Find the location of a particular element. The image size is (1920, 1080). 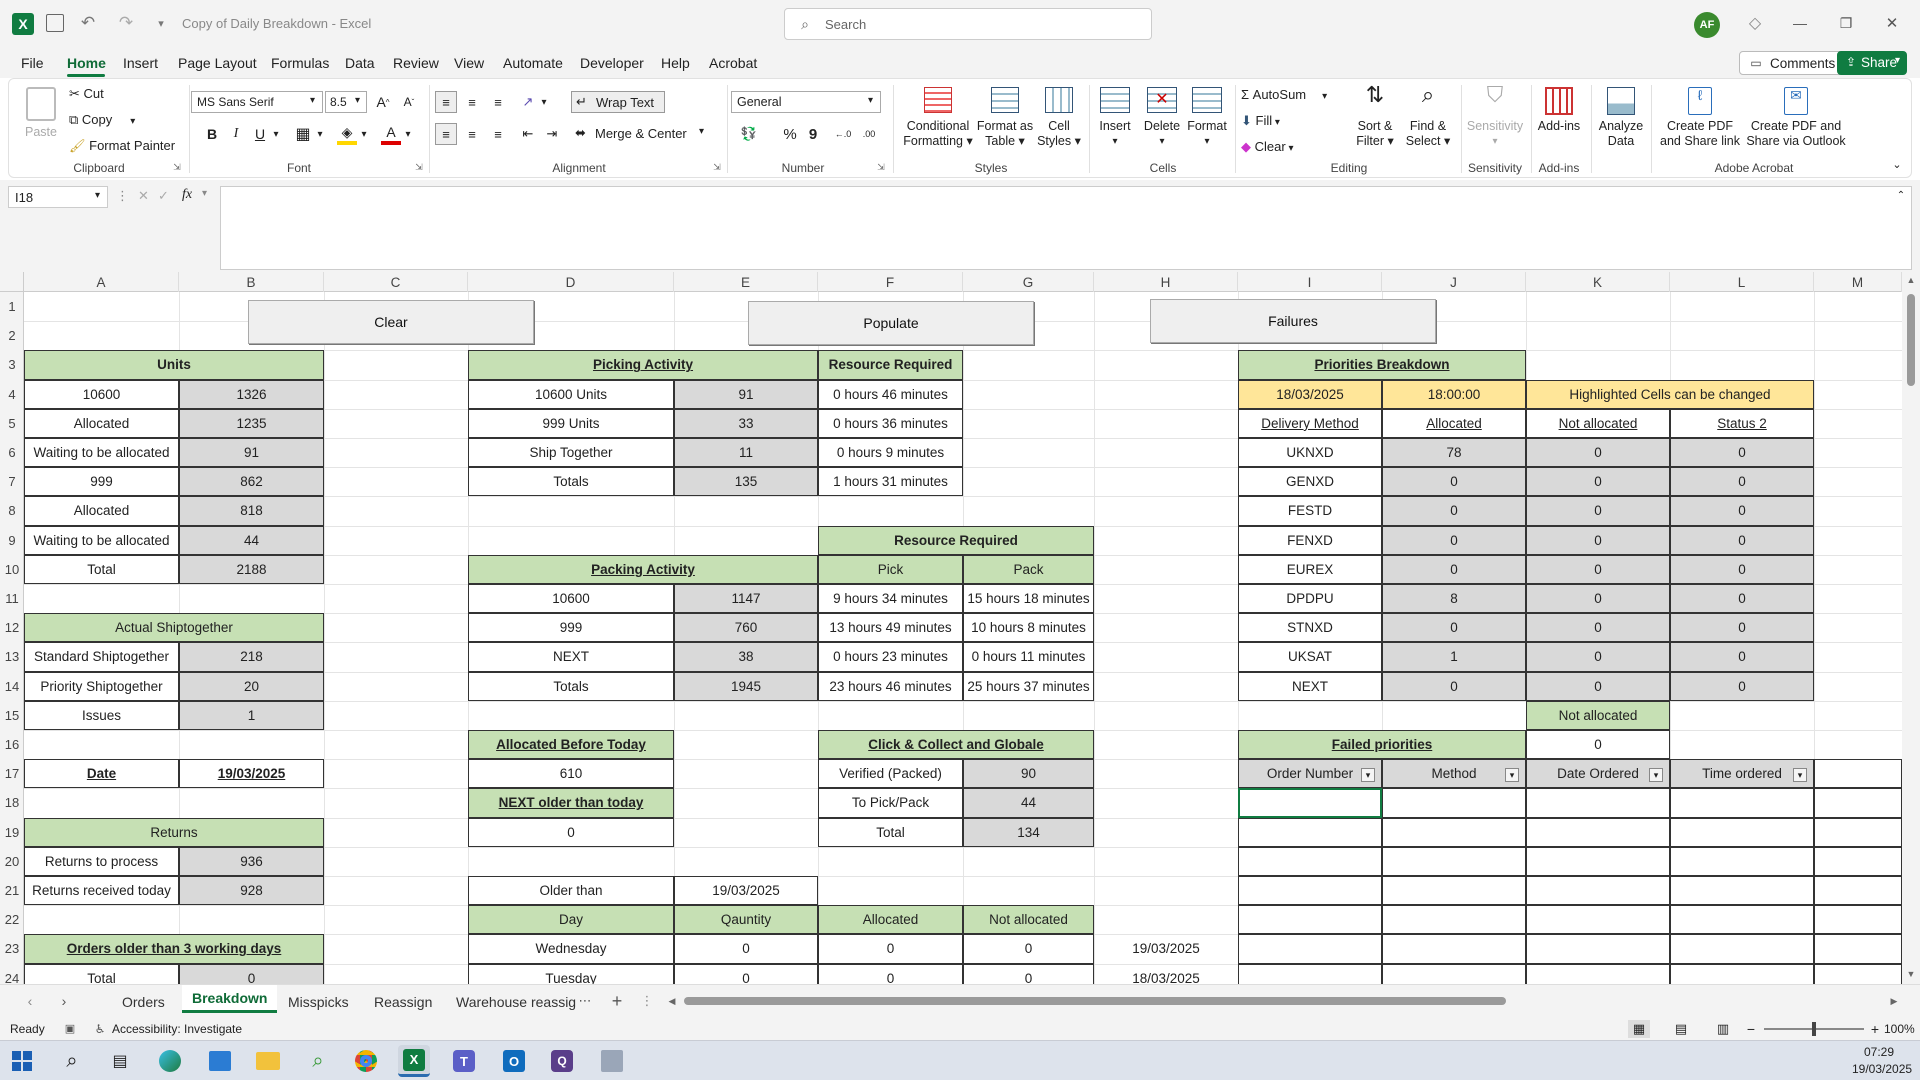

row-header: 5 is located at coordinates (12, 423).